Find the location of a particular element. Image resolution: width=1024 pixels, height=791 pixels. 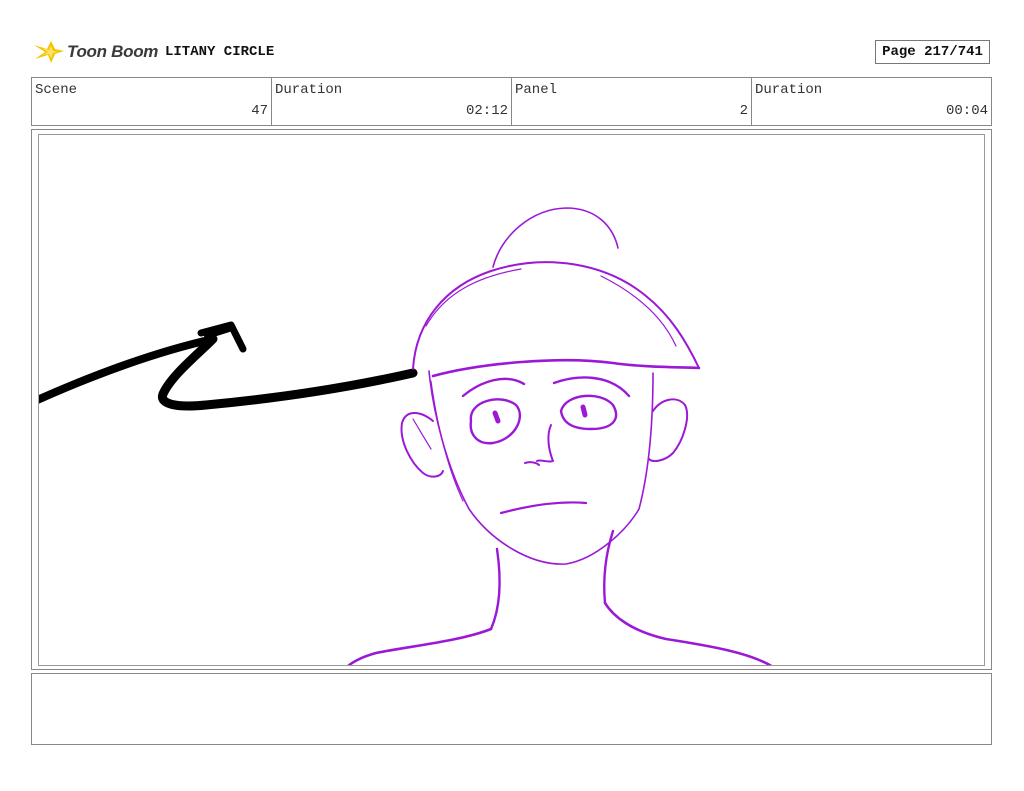

scene-duration-label: Duration is located at coordinates (309, 90).